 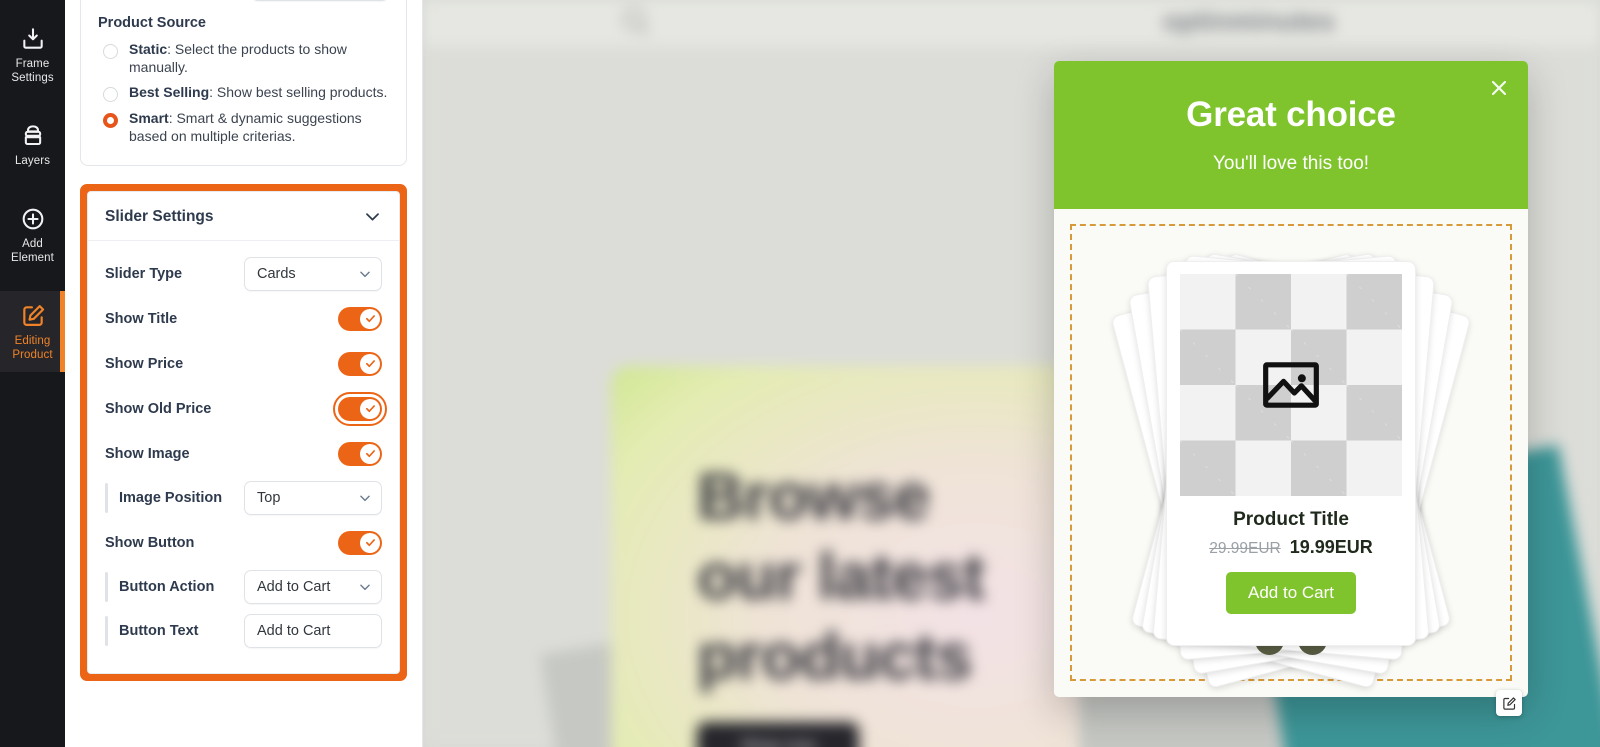 What do you see at coordinates (32, 348) in the screenshot?
I see `sidebar-item-label: Editing Product` at bounding box center [32, 348].